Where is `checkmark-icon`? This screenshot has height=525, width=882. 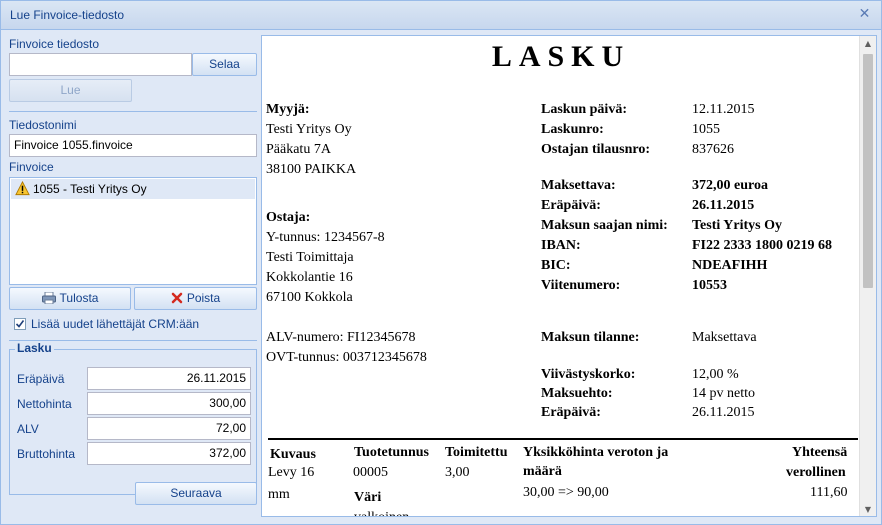
checkmark-icon is located at coordinates (20, 324).